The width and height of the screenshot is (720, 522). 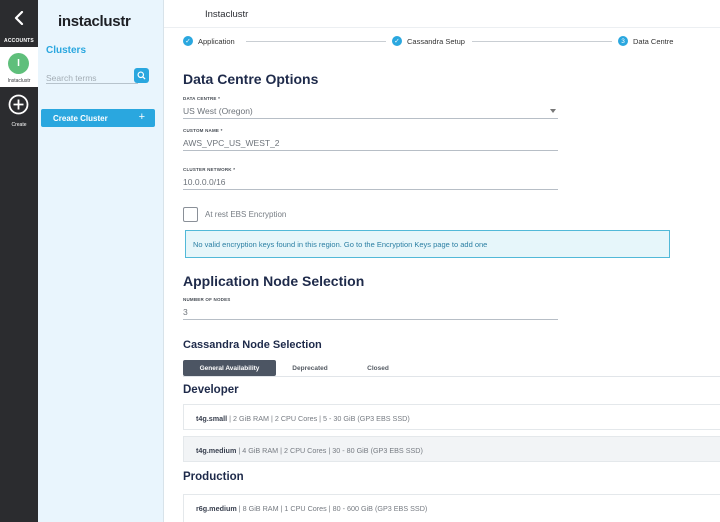 I want to click on application-node-selection-title: Application Node Selection, so click(x=274, y=281).